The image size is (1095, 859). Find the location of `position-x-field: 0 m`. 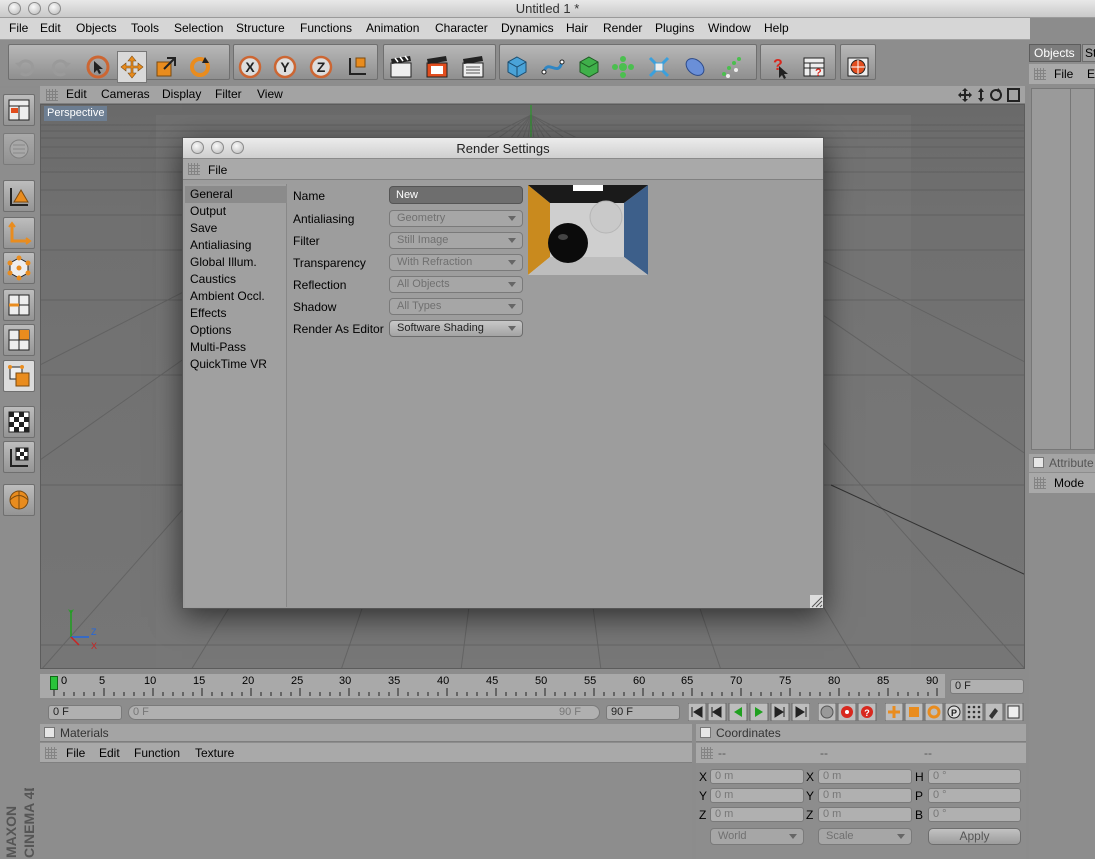

position-x-field: 0 m is located at coordinates (757, 776).